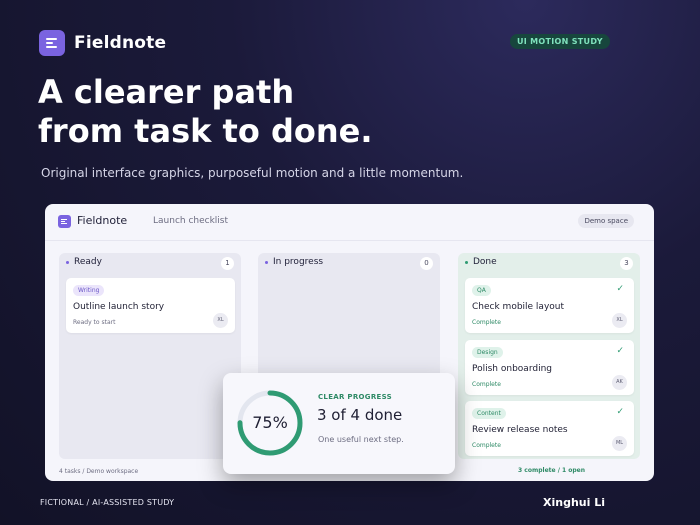 This screenshot has height=525, width=700. Describe the element at coordinates (227, 263) in the screenshot. I see `column-count: 1` at that location.